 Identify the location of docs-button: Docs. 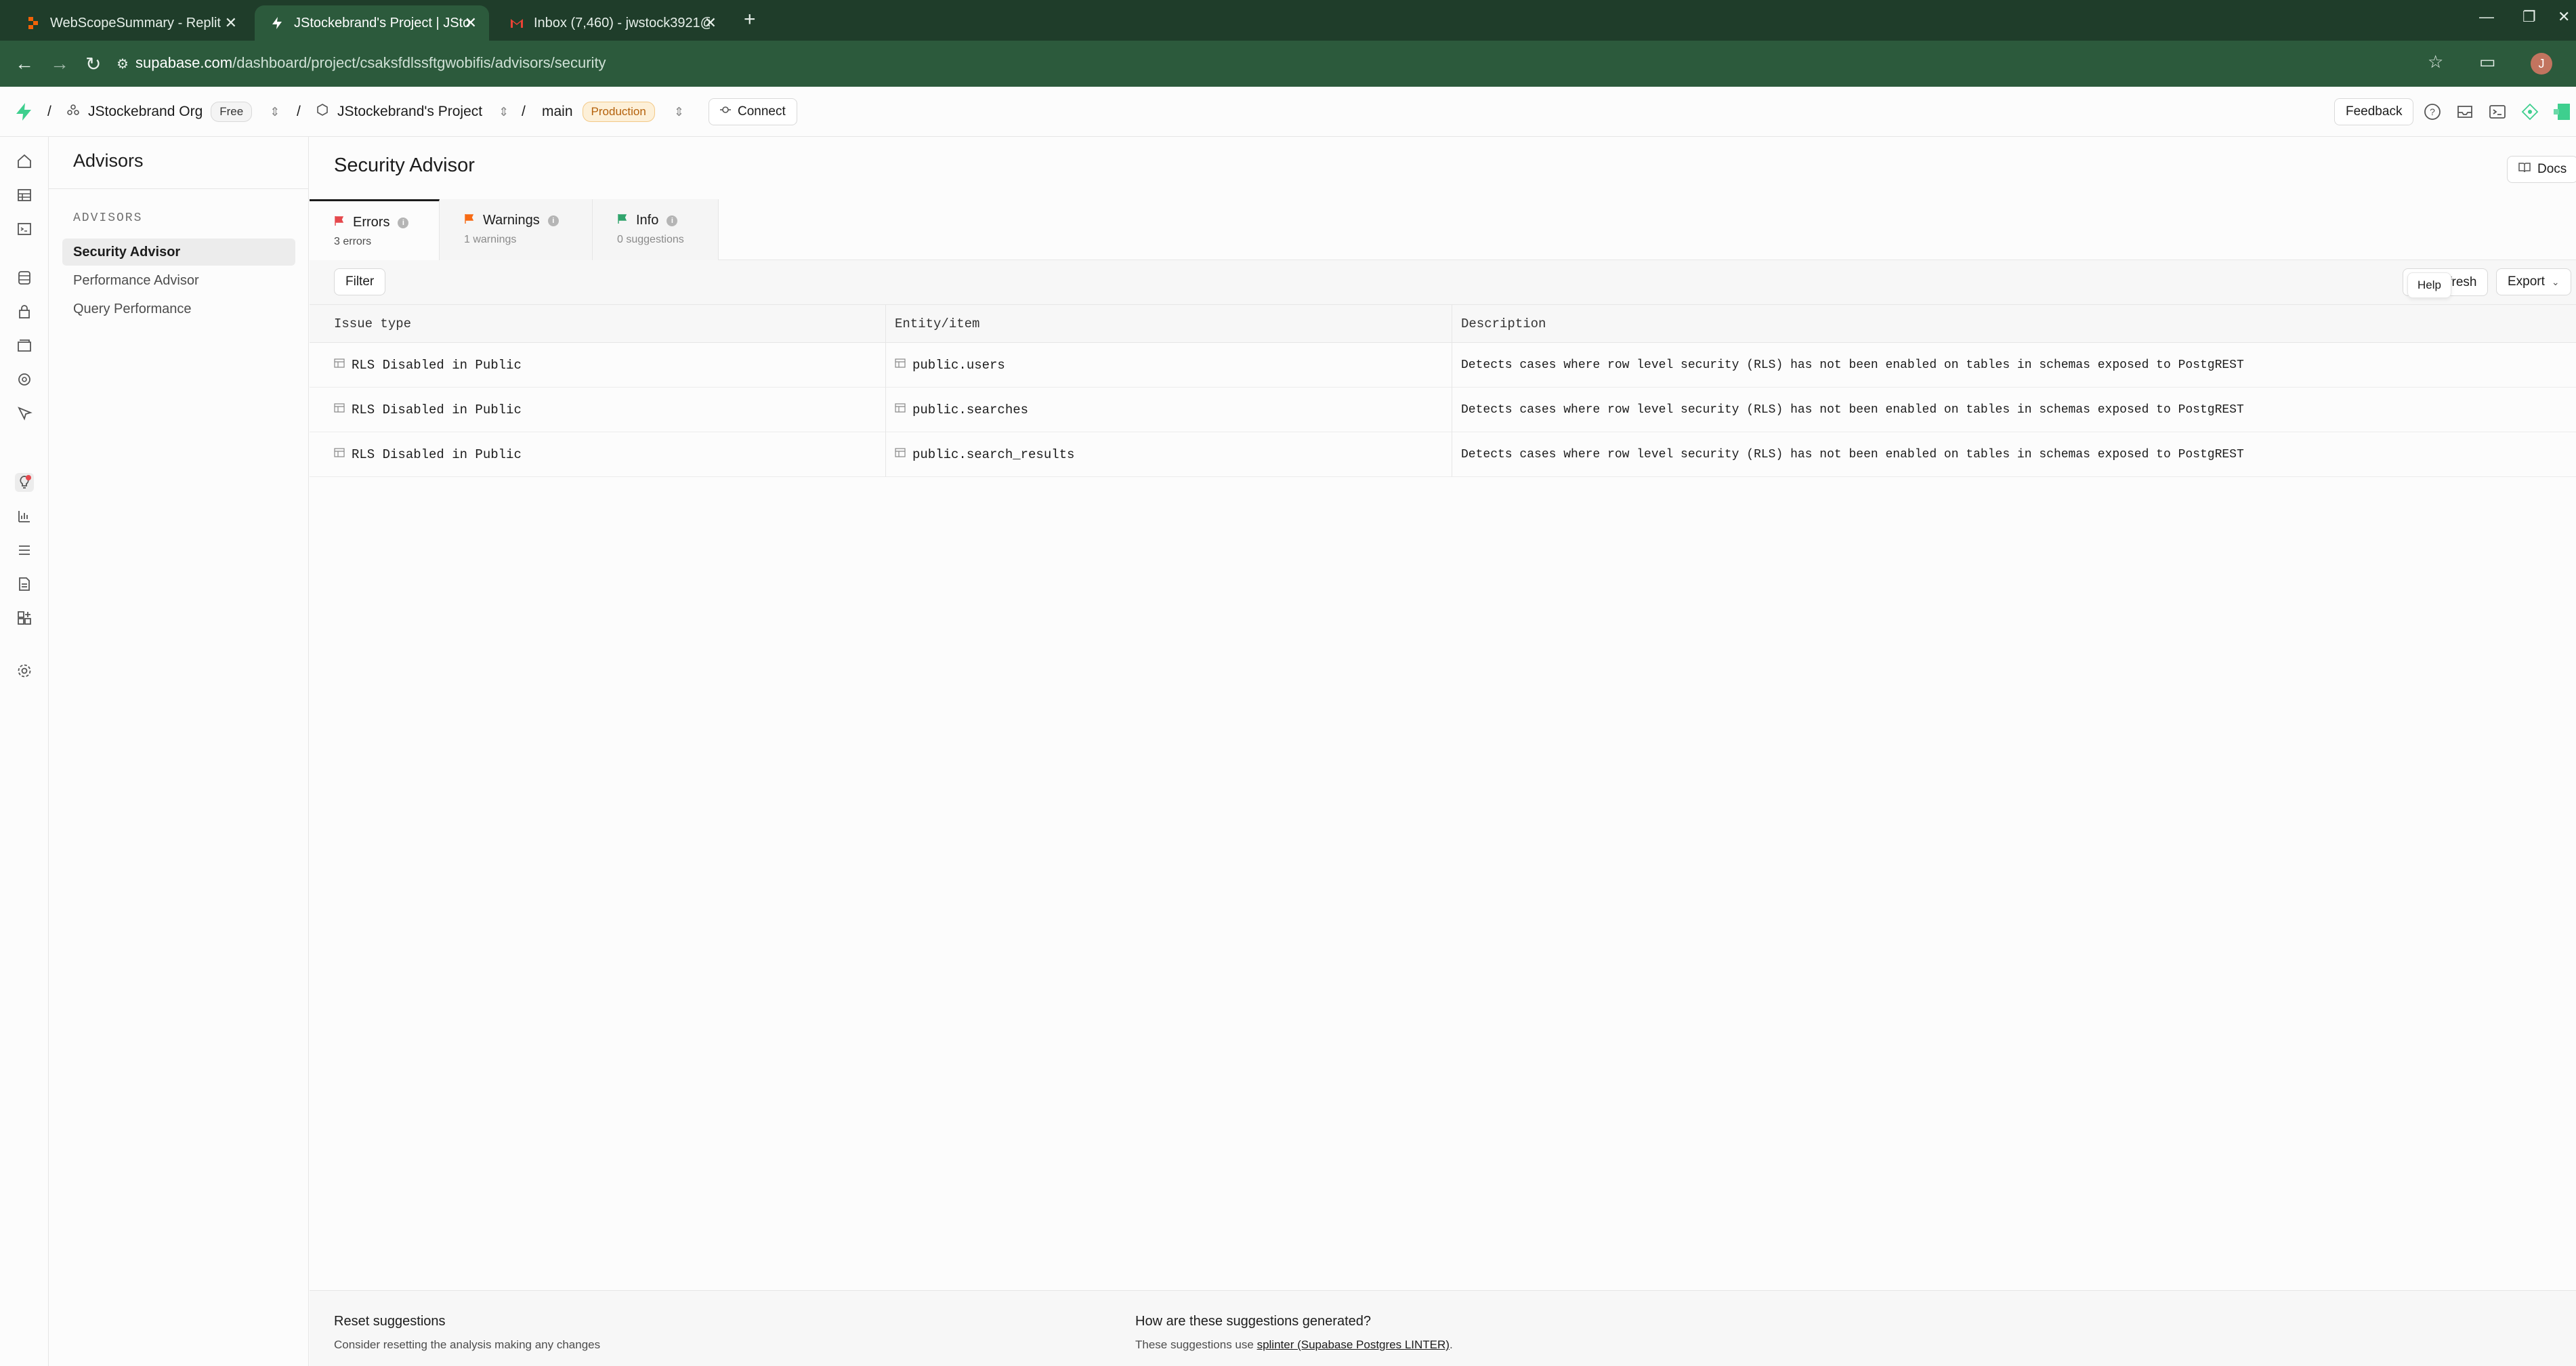
(2541, 170).